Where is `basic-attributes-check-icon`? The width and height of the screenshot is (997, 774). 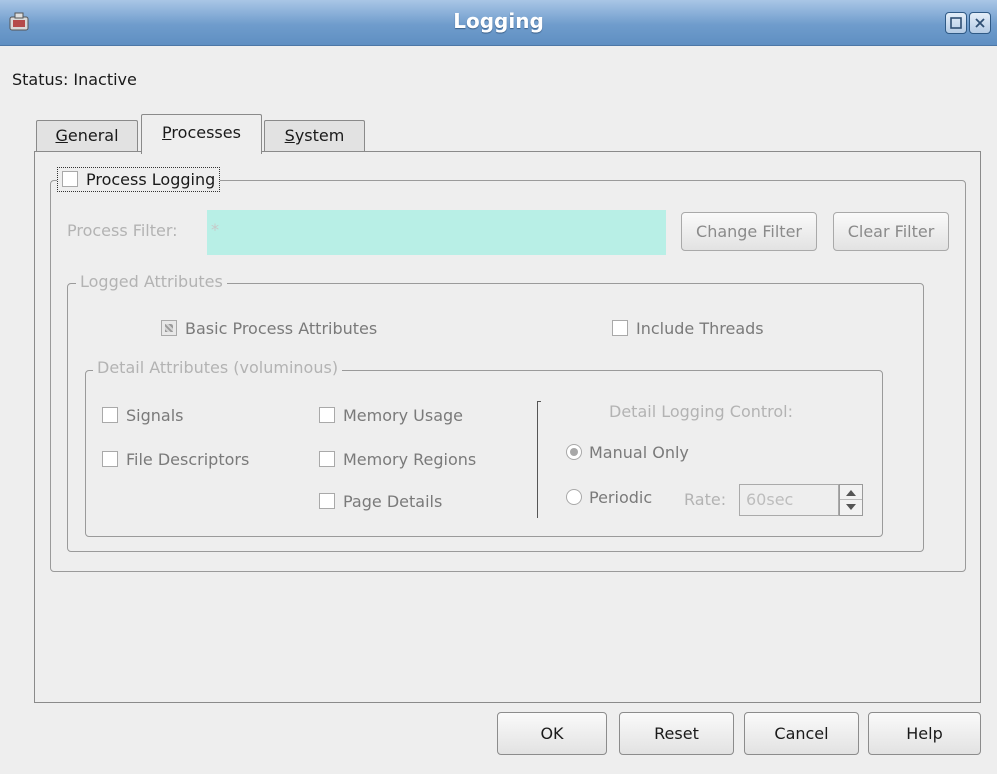
basic-attributes-check-icon is located at coordinates (169, 328).